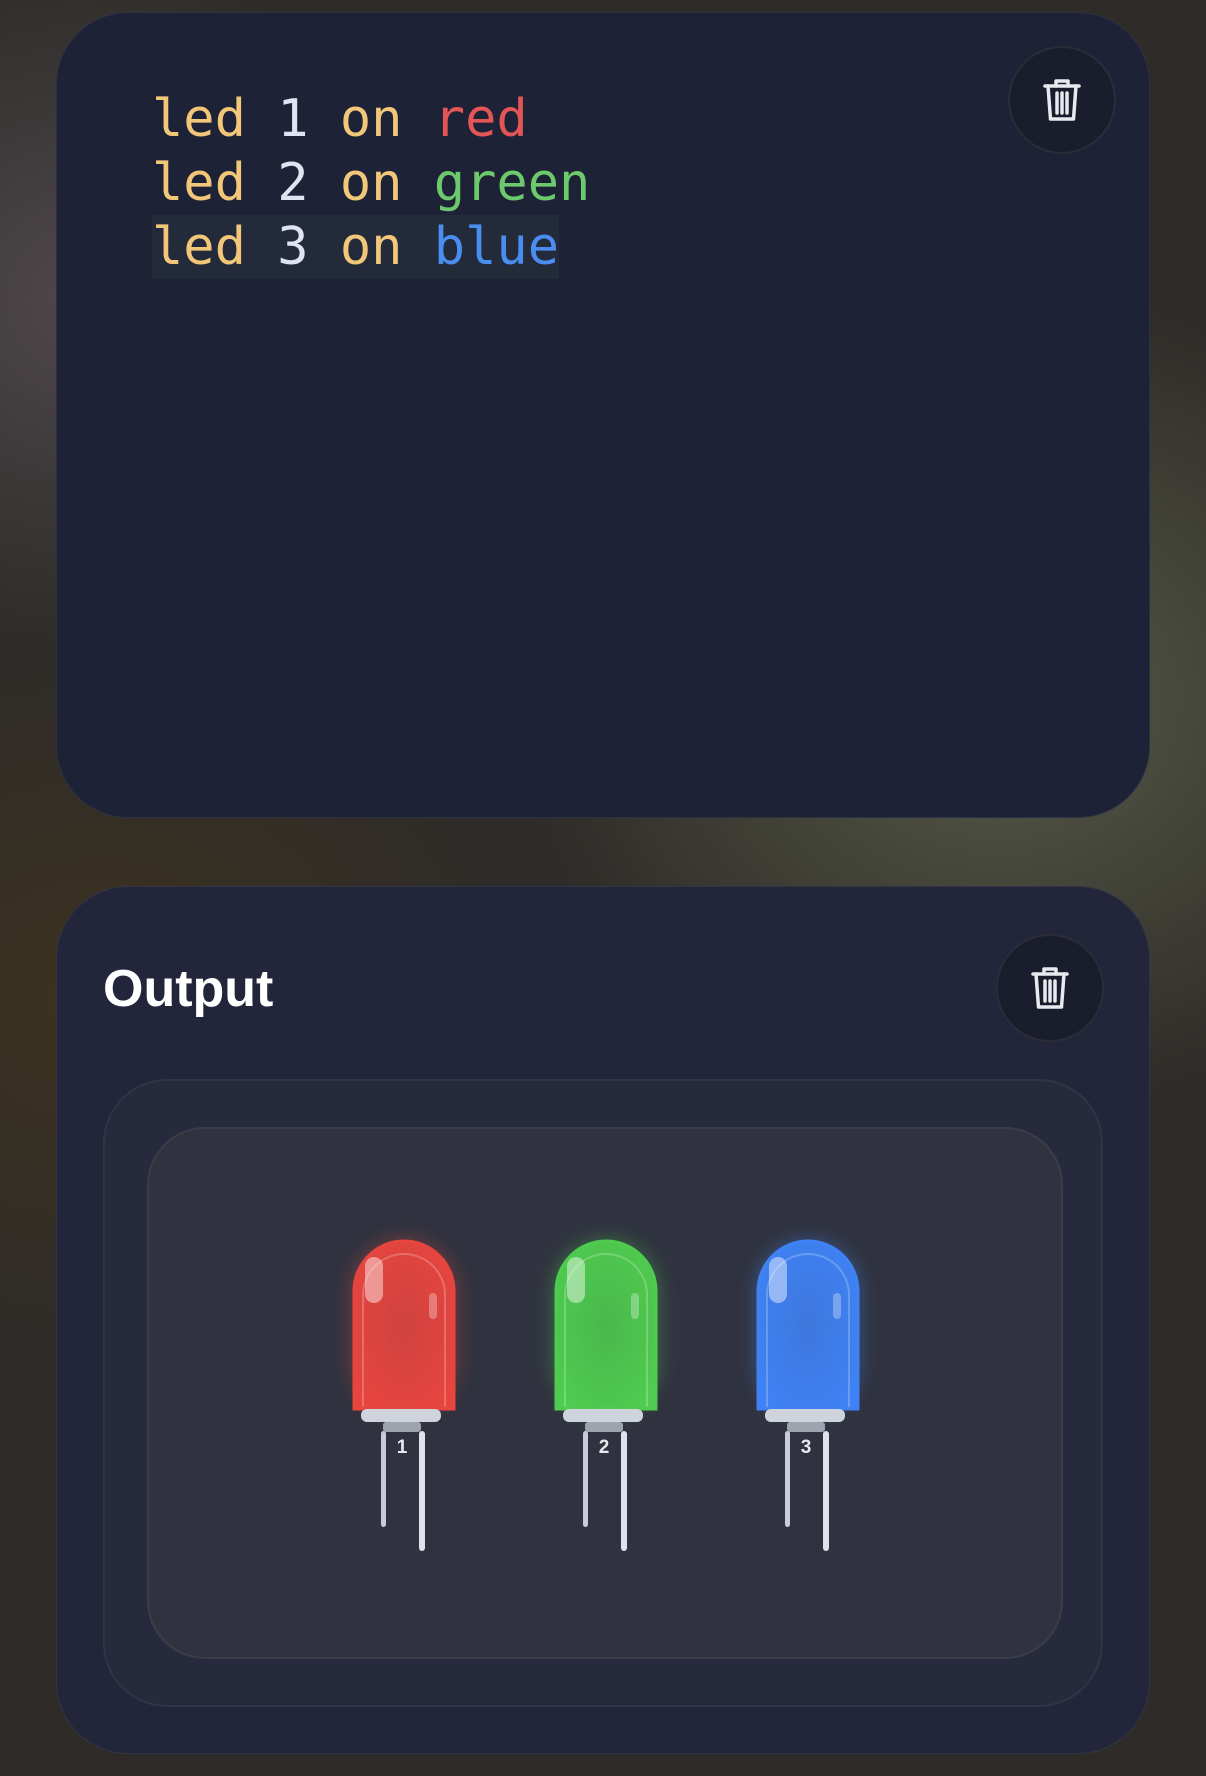  What do you see at coordinates (404, 1395) in the screenshot?
I see `led-graphic: 1` at bounding box center [404, 1395].